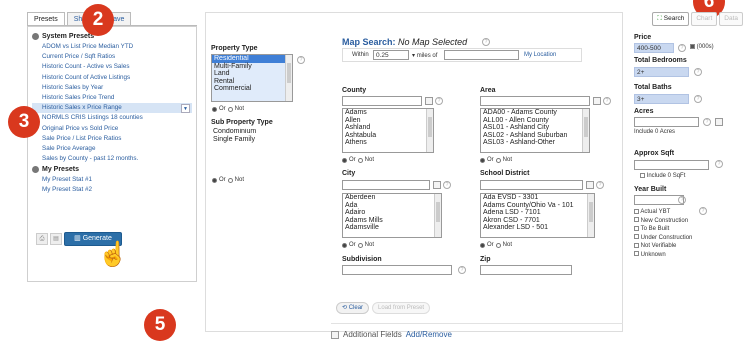 Image resolution: width=745 pixels, height=343 pixels. What do you see at coordinates (185, 108) in the screenshot?
I see `chevron-down-icon: ▼` at bounding box center [185, 108].